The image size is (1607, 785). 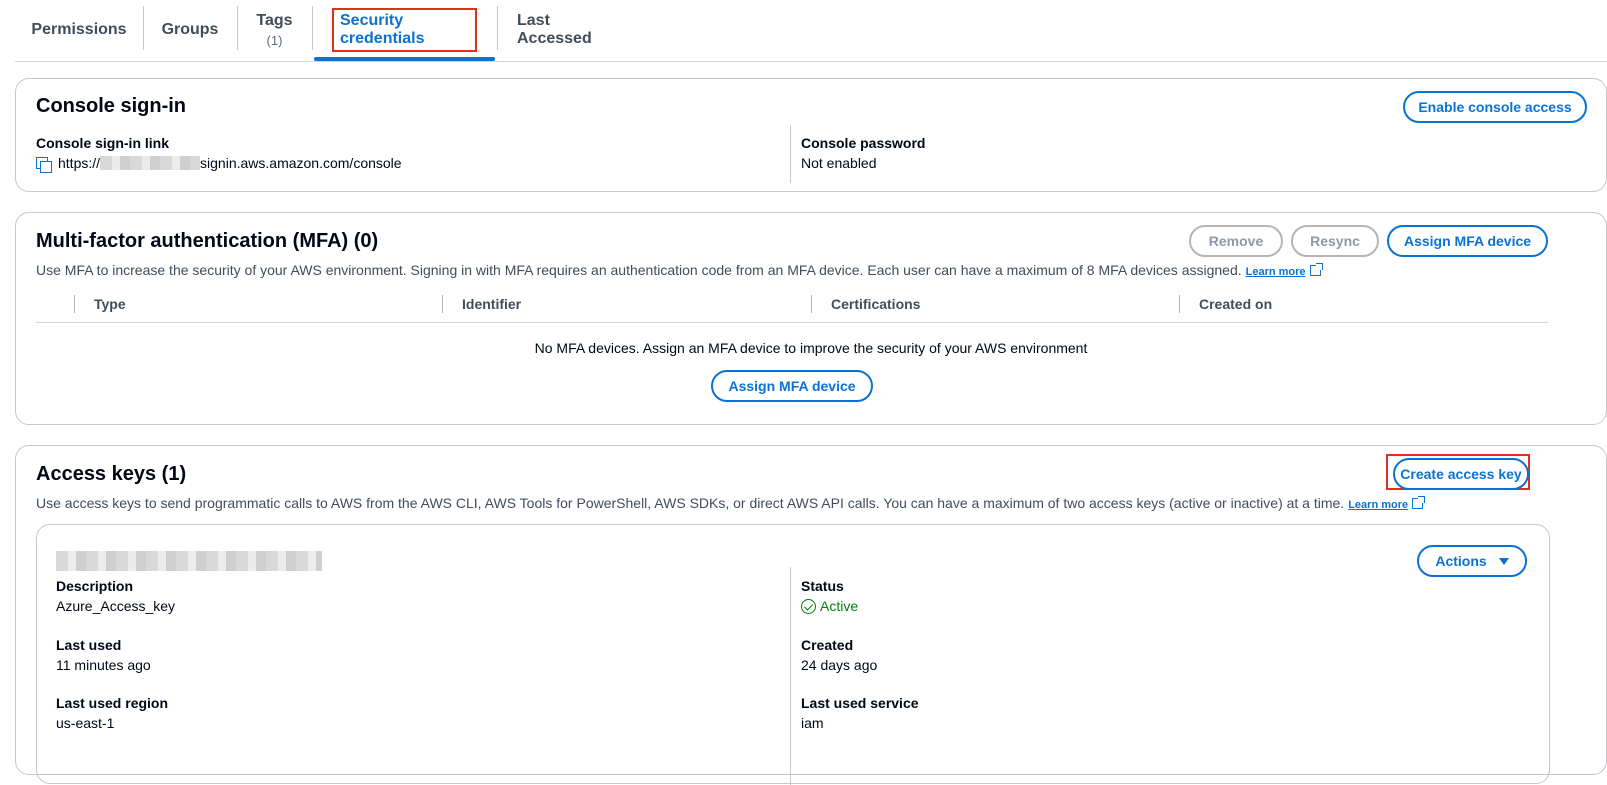 I want to click on description-value: Azure_Access_key, so click(x=116, y=606).